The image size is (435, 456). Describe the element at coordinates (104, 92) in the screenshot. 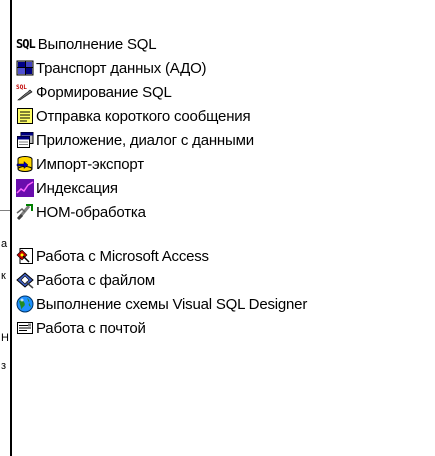

I see `menu-item-label: Формирование SQL` at that location.